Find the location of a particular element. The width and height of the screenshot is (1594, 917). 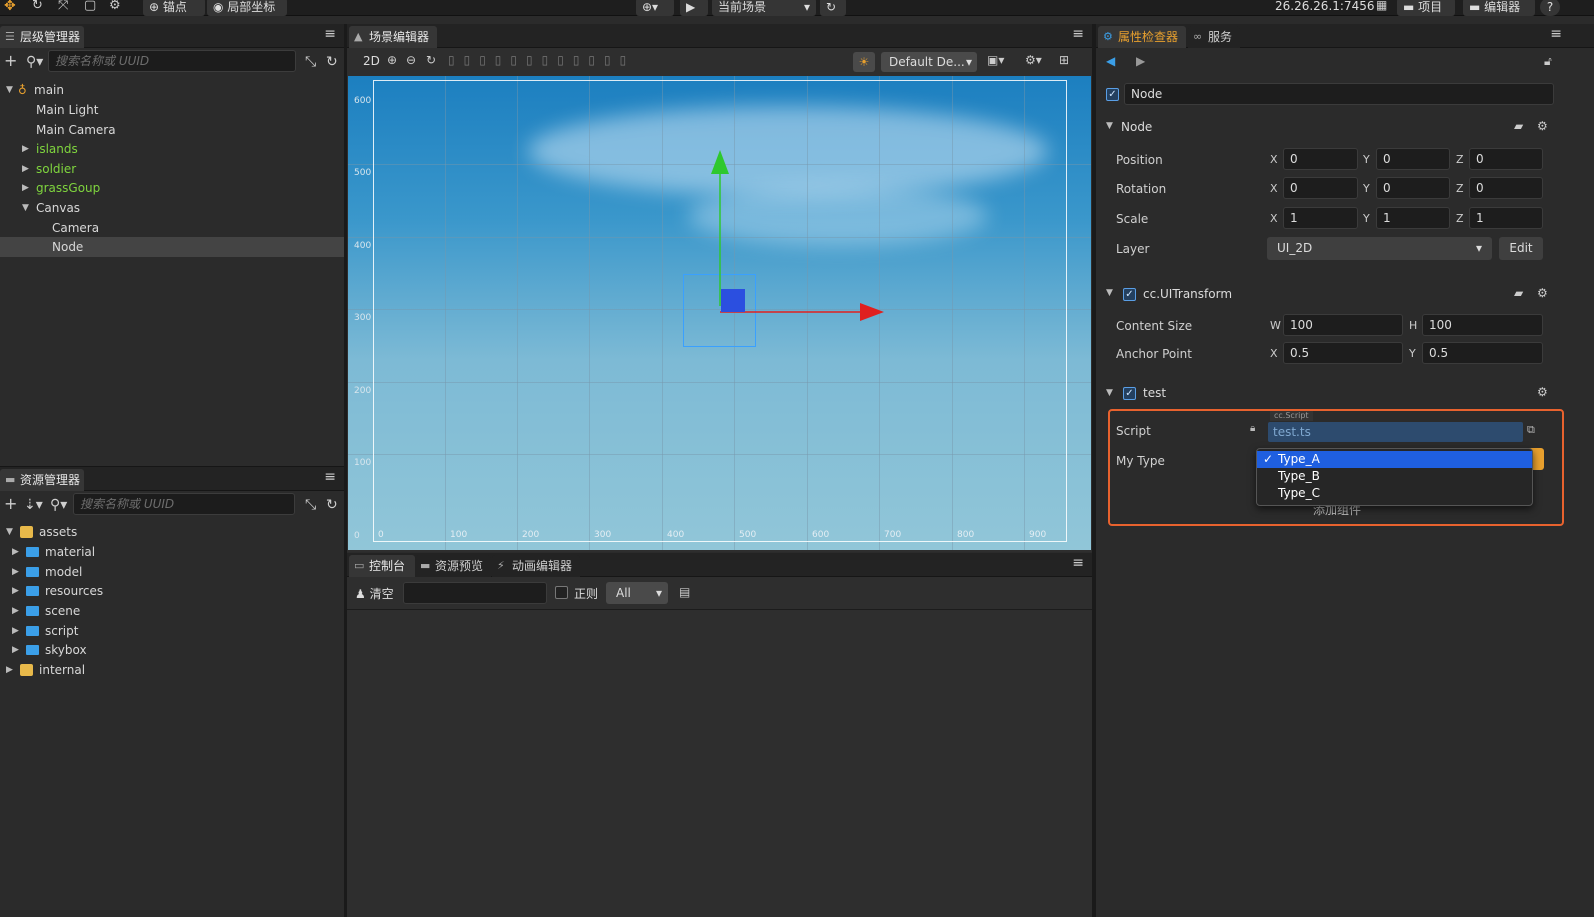

forward-arrow-icon: ▶ is located at coordinates (1140, 61).